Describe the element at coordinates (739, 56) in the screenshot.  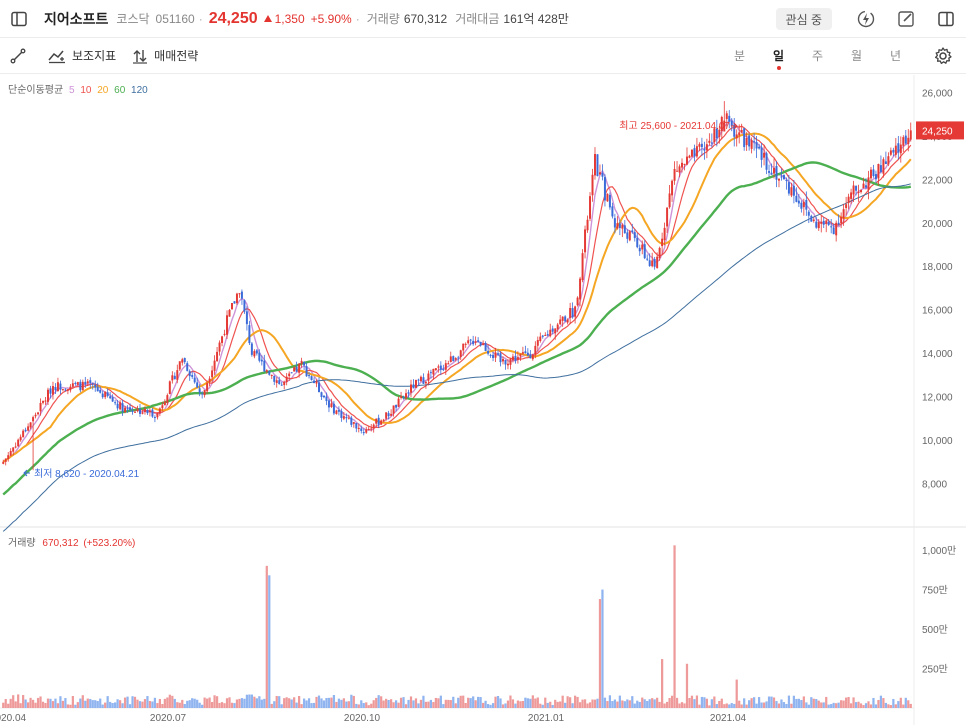
I see `period-tab-minute: 분` at that location.